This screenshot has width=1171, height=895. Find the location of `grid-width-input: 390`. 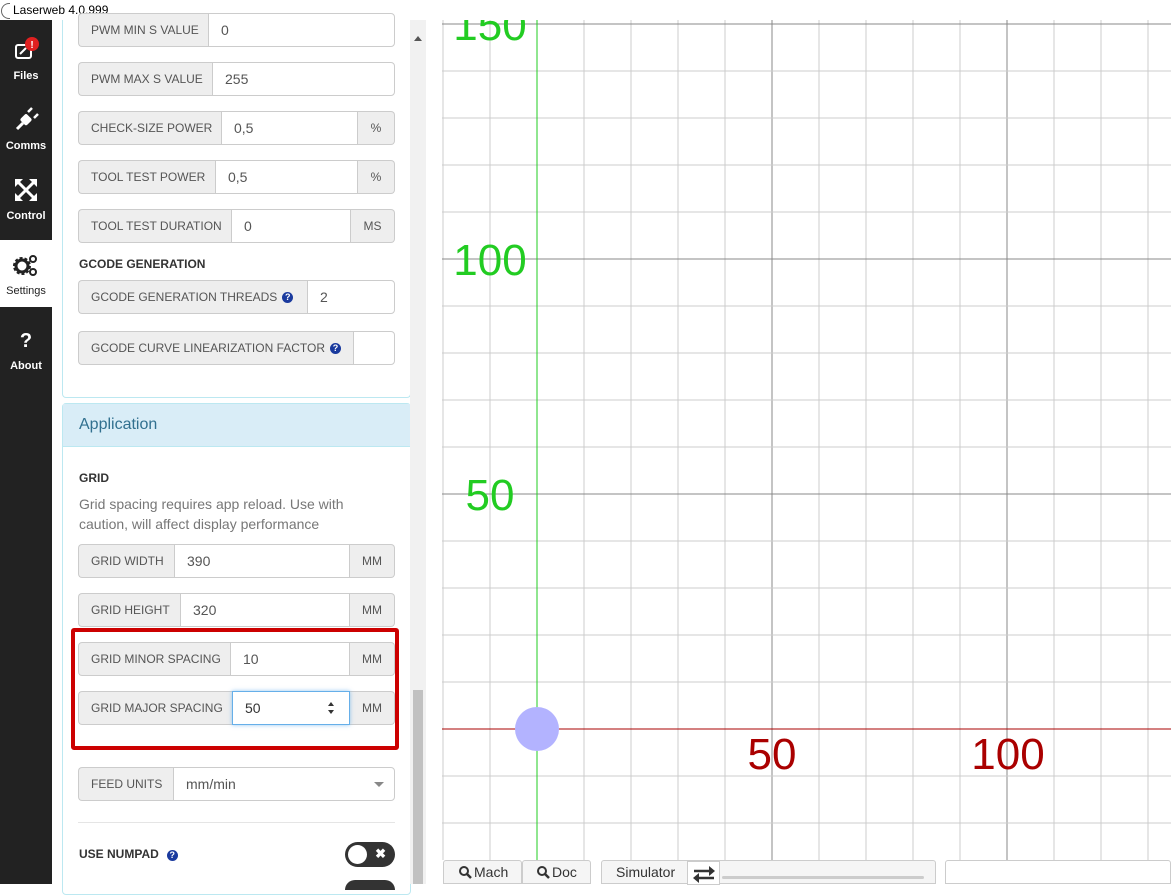

grid-width-input: 390 is located at coordinates (262, 561).